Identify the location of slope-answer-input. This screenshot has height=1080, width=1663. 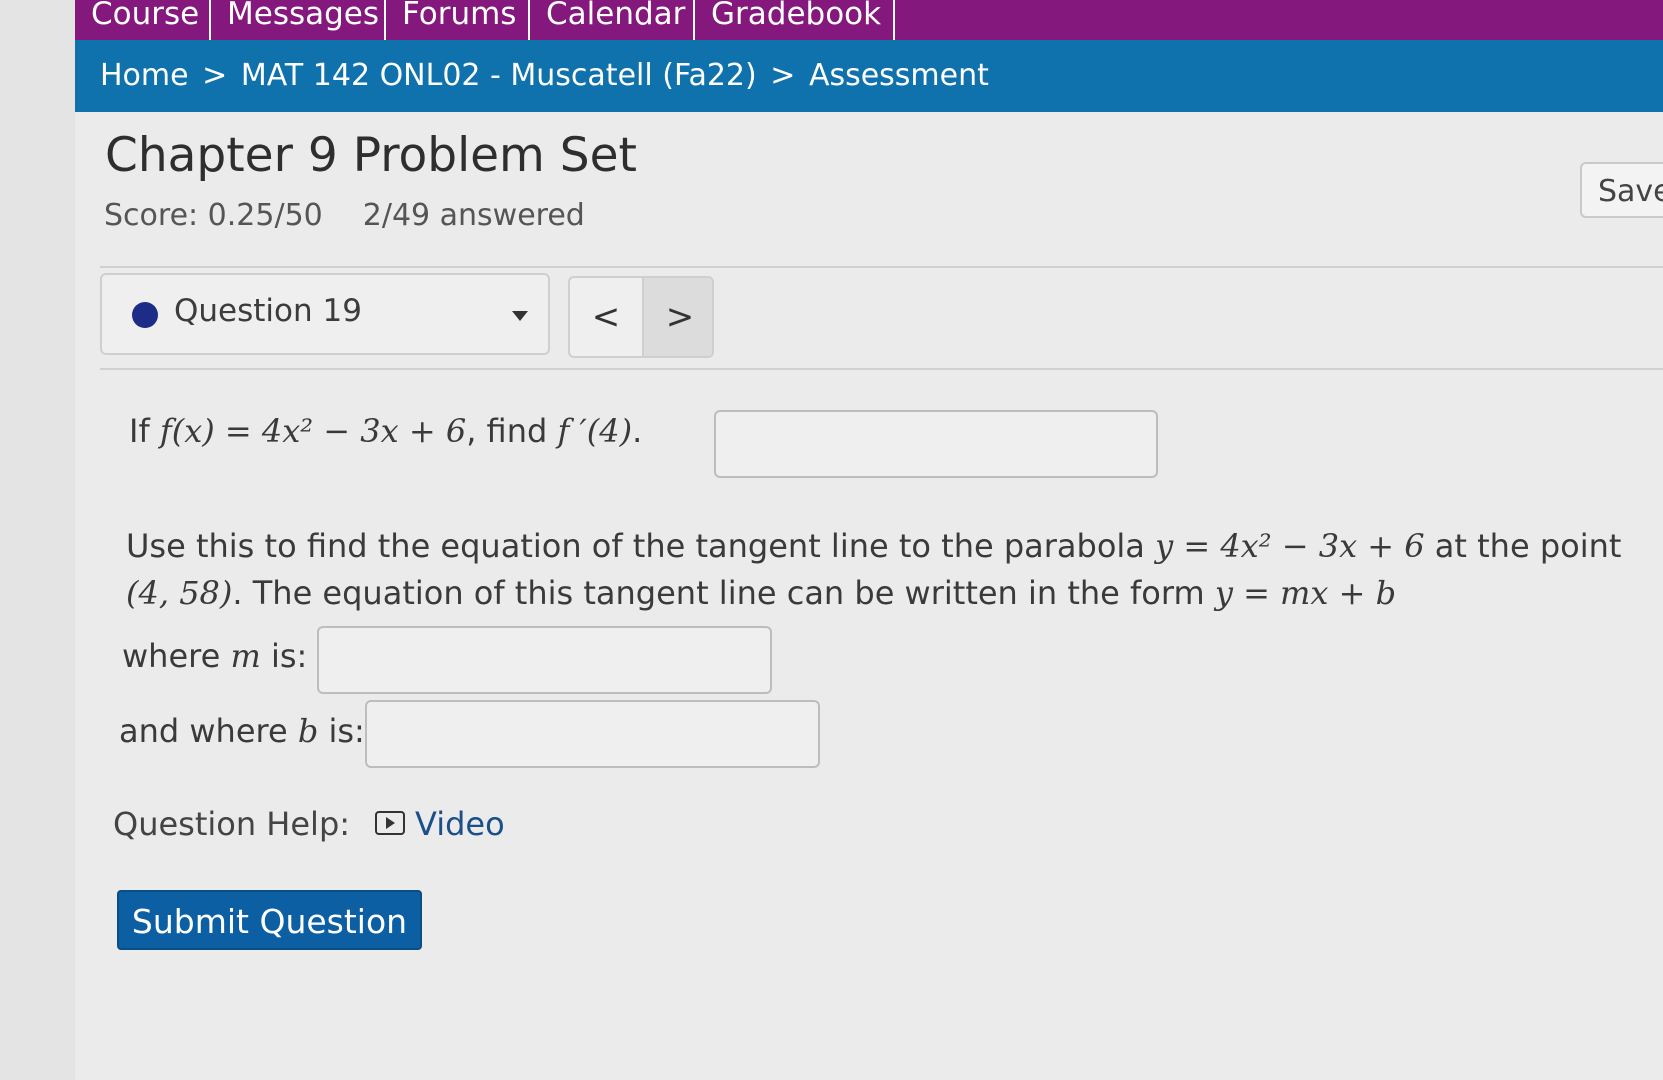
(544, 660).